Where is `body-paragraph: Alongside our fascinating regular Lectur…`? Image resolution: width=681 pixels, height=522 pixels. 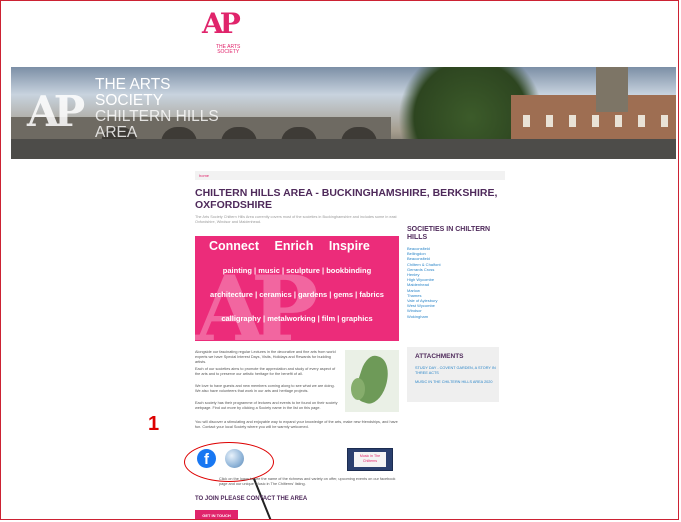
body-paragraph: Alongside our fascinating regular Lectur… is located at coordinates (265, 357).